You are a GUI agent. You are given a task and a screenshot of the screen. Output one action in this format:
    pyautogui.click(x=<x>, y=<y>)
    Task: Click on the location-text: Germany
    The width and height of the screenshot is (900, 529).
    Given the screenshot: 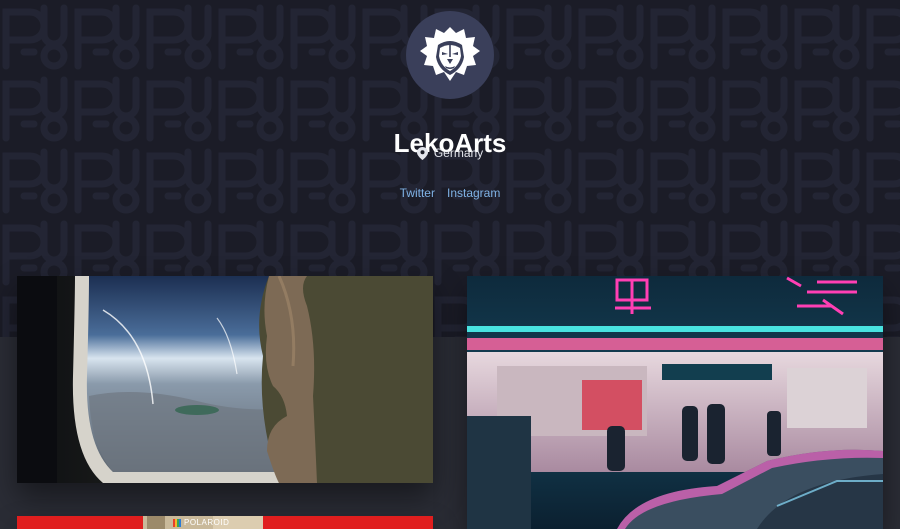 What is the action you would take?
    pyautogui.click(x=458, y=153)
    